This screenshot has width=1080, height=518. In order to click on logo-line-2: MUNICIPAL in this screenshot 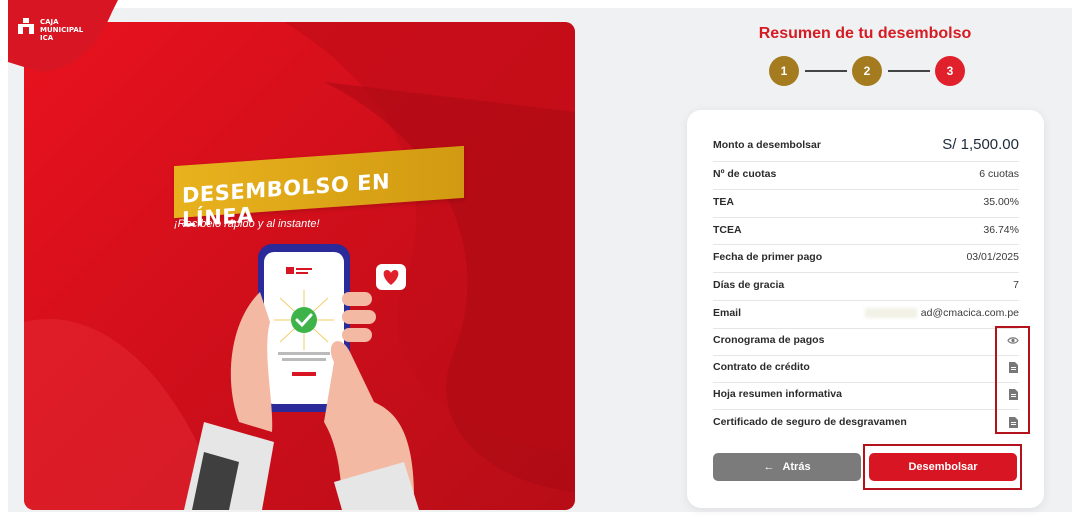, I will do `click(62, 30)`.